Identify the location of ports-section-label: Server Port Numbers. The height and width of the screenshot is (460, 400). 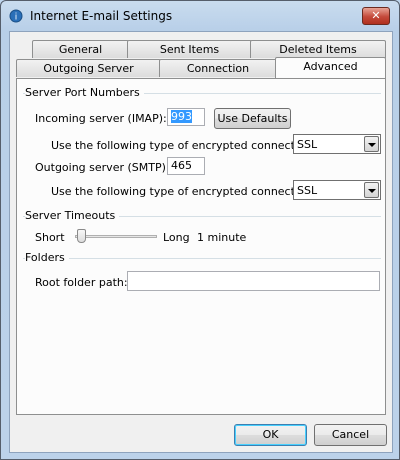
(84, 92).